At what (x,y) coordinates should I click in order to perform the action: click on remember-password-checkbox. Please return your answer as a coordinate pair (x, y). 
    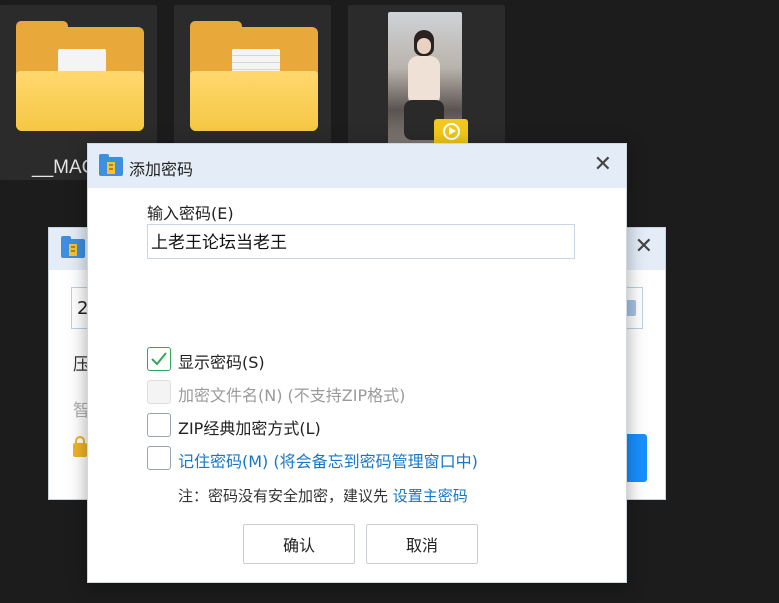
    Looking at the image, I should click on (159, 458).